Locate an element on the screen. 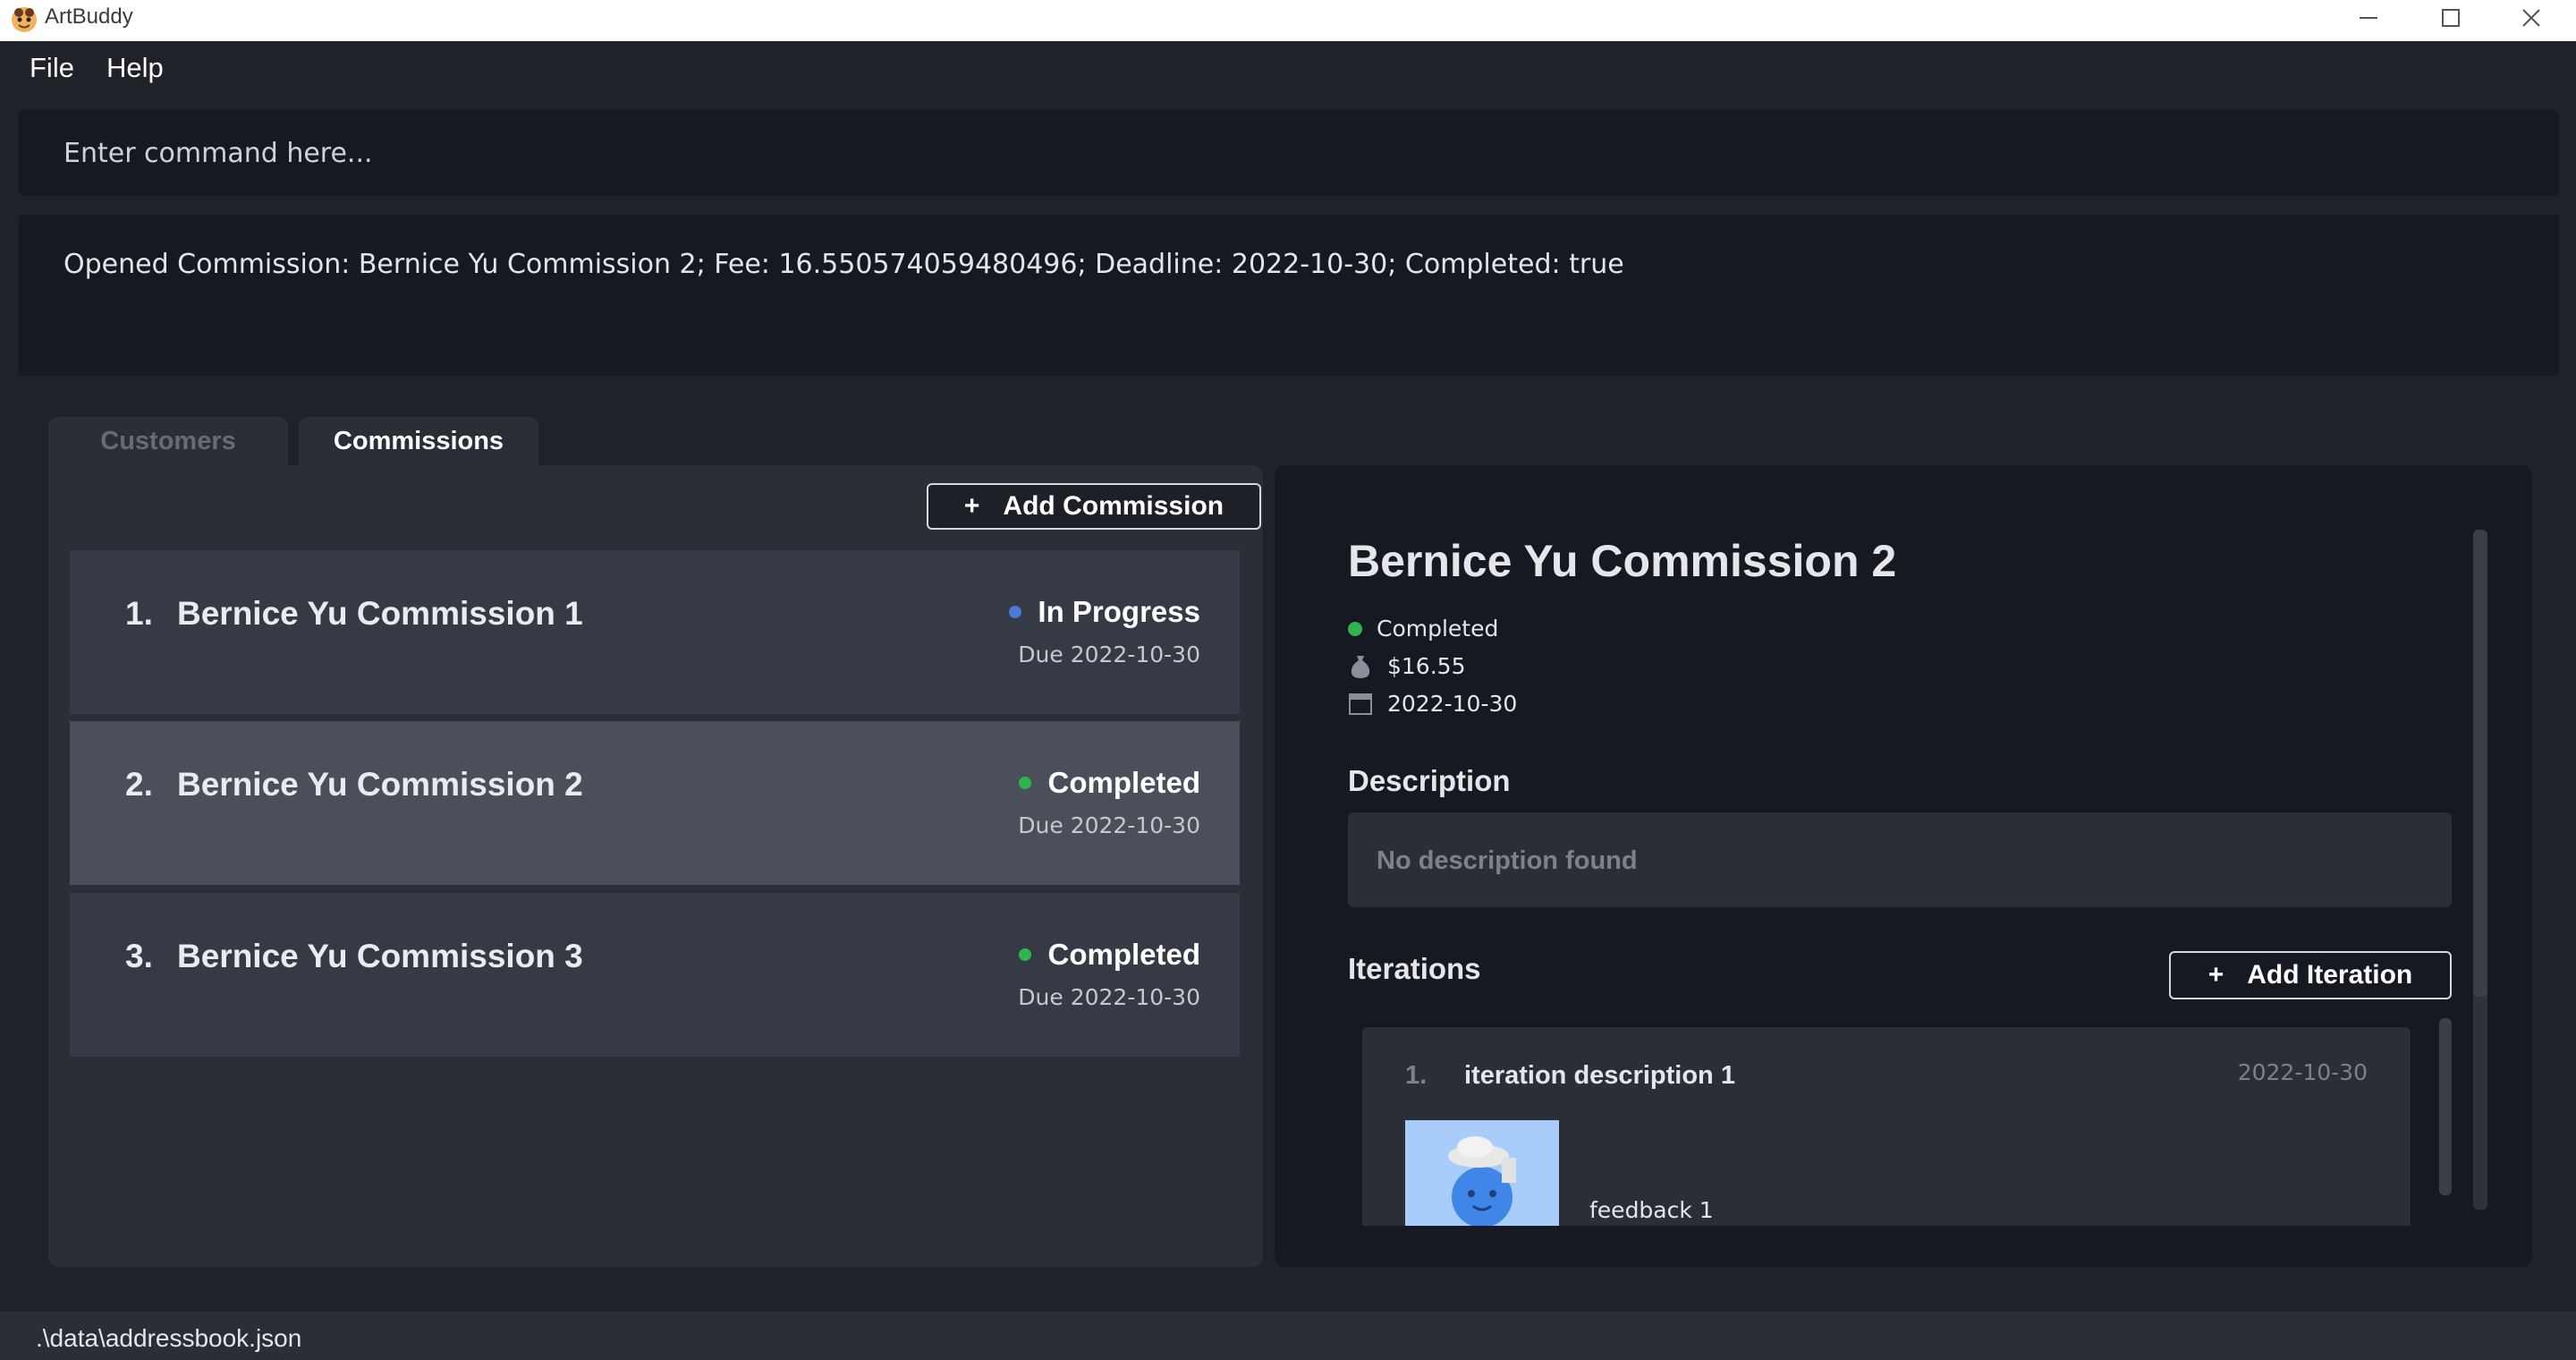 The width and height of the screenshot is (2576, 1360). tab-commissions: Commissions is located at coordinates (418, 441).